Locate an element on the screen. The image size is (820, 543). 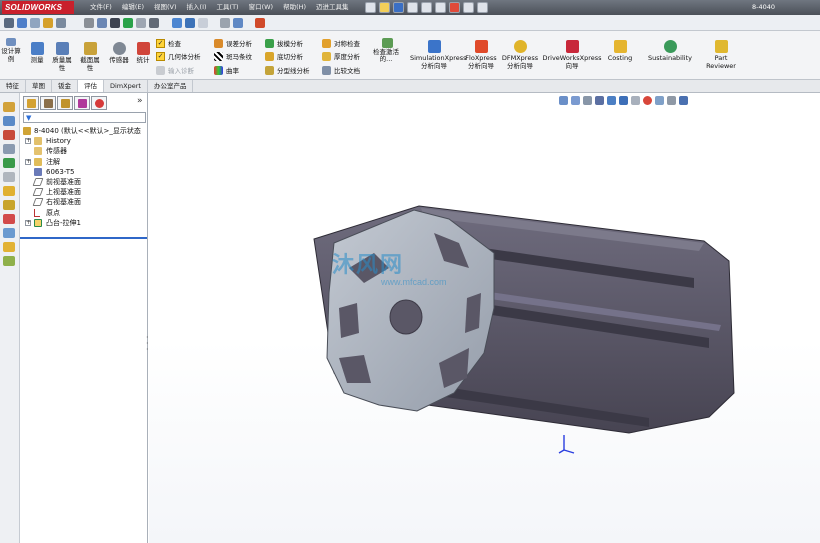
chart-icon is located at coordinates (260, 23).